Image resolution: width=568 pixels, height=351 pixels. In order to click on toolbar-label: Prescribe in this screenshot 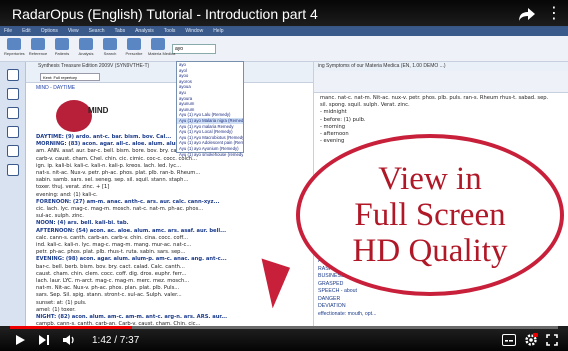, I will do `click(134, 53)`.